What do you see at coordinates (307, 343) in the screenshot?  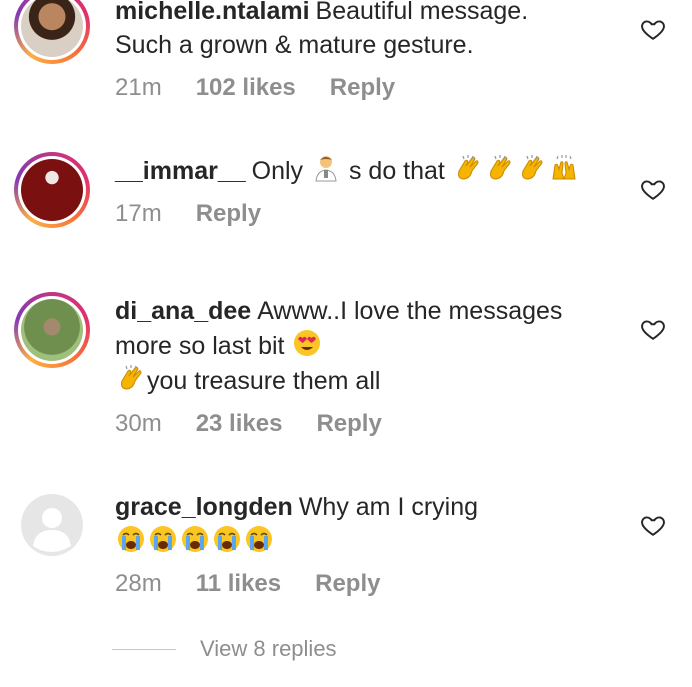 I see `heart-eyes-emoji` at bounding box center [307, 343].